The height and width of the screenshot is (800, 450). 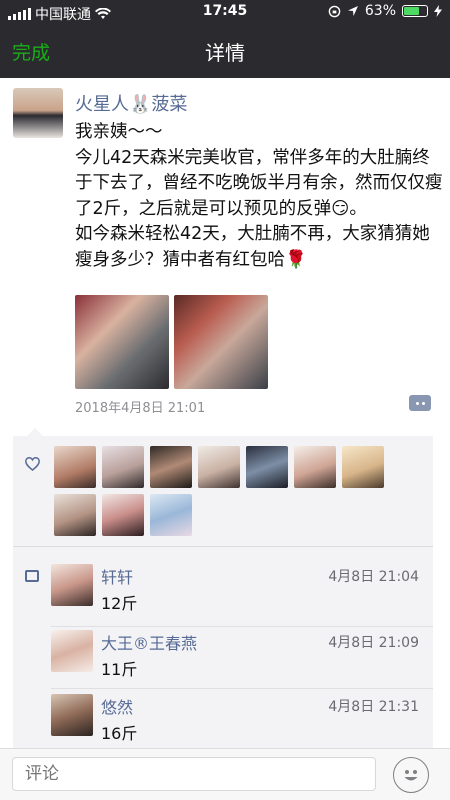 I want to click on nav-bar: 完成 详情, so click(x=225, y=51).